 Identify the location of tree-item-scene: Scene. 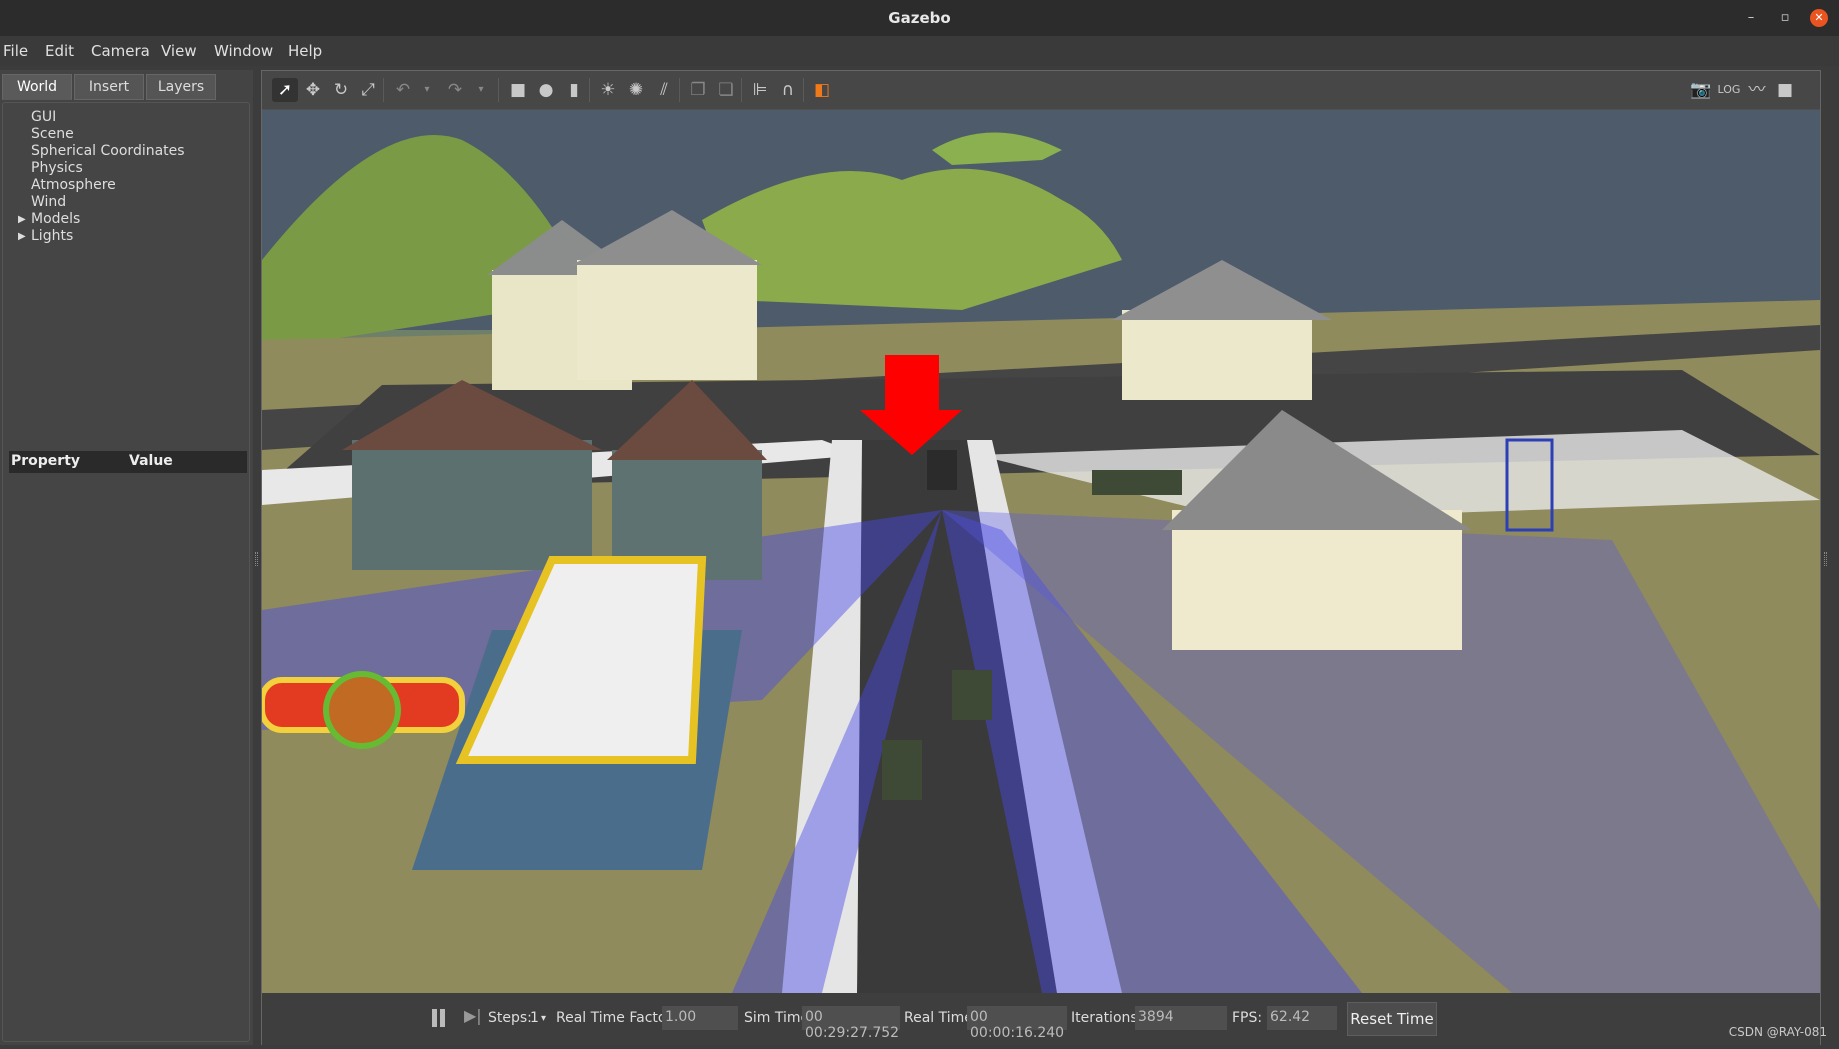
(52, 134).